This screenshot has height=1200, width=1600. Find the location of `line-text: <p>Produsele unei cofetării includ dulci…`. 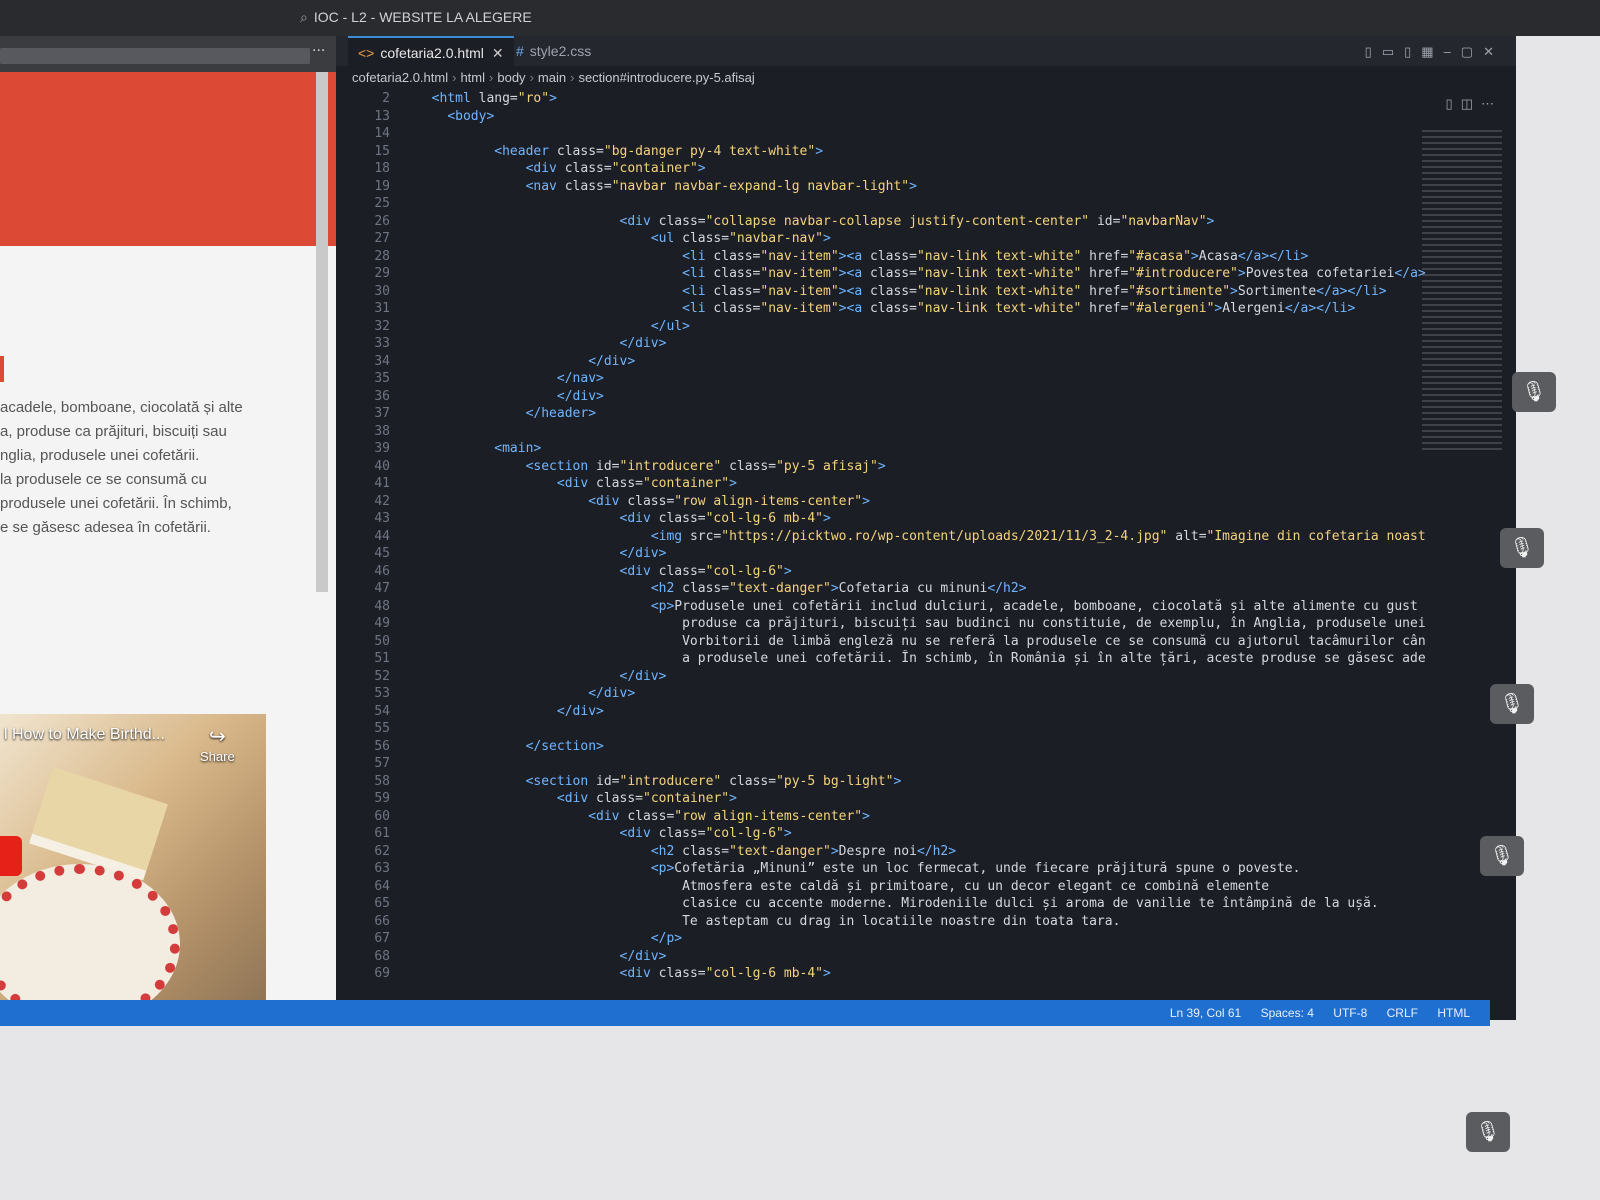

line-text: <p>Produsele unei cofetării includ dulci… is located at coordinates (1038, 606).